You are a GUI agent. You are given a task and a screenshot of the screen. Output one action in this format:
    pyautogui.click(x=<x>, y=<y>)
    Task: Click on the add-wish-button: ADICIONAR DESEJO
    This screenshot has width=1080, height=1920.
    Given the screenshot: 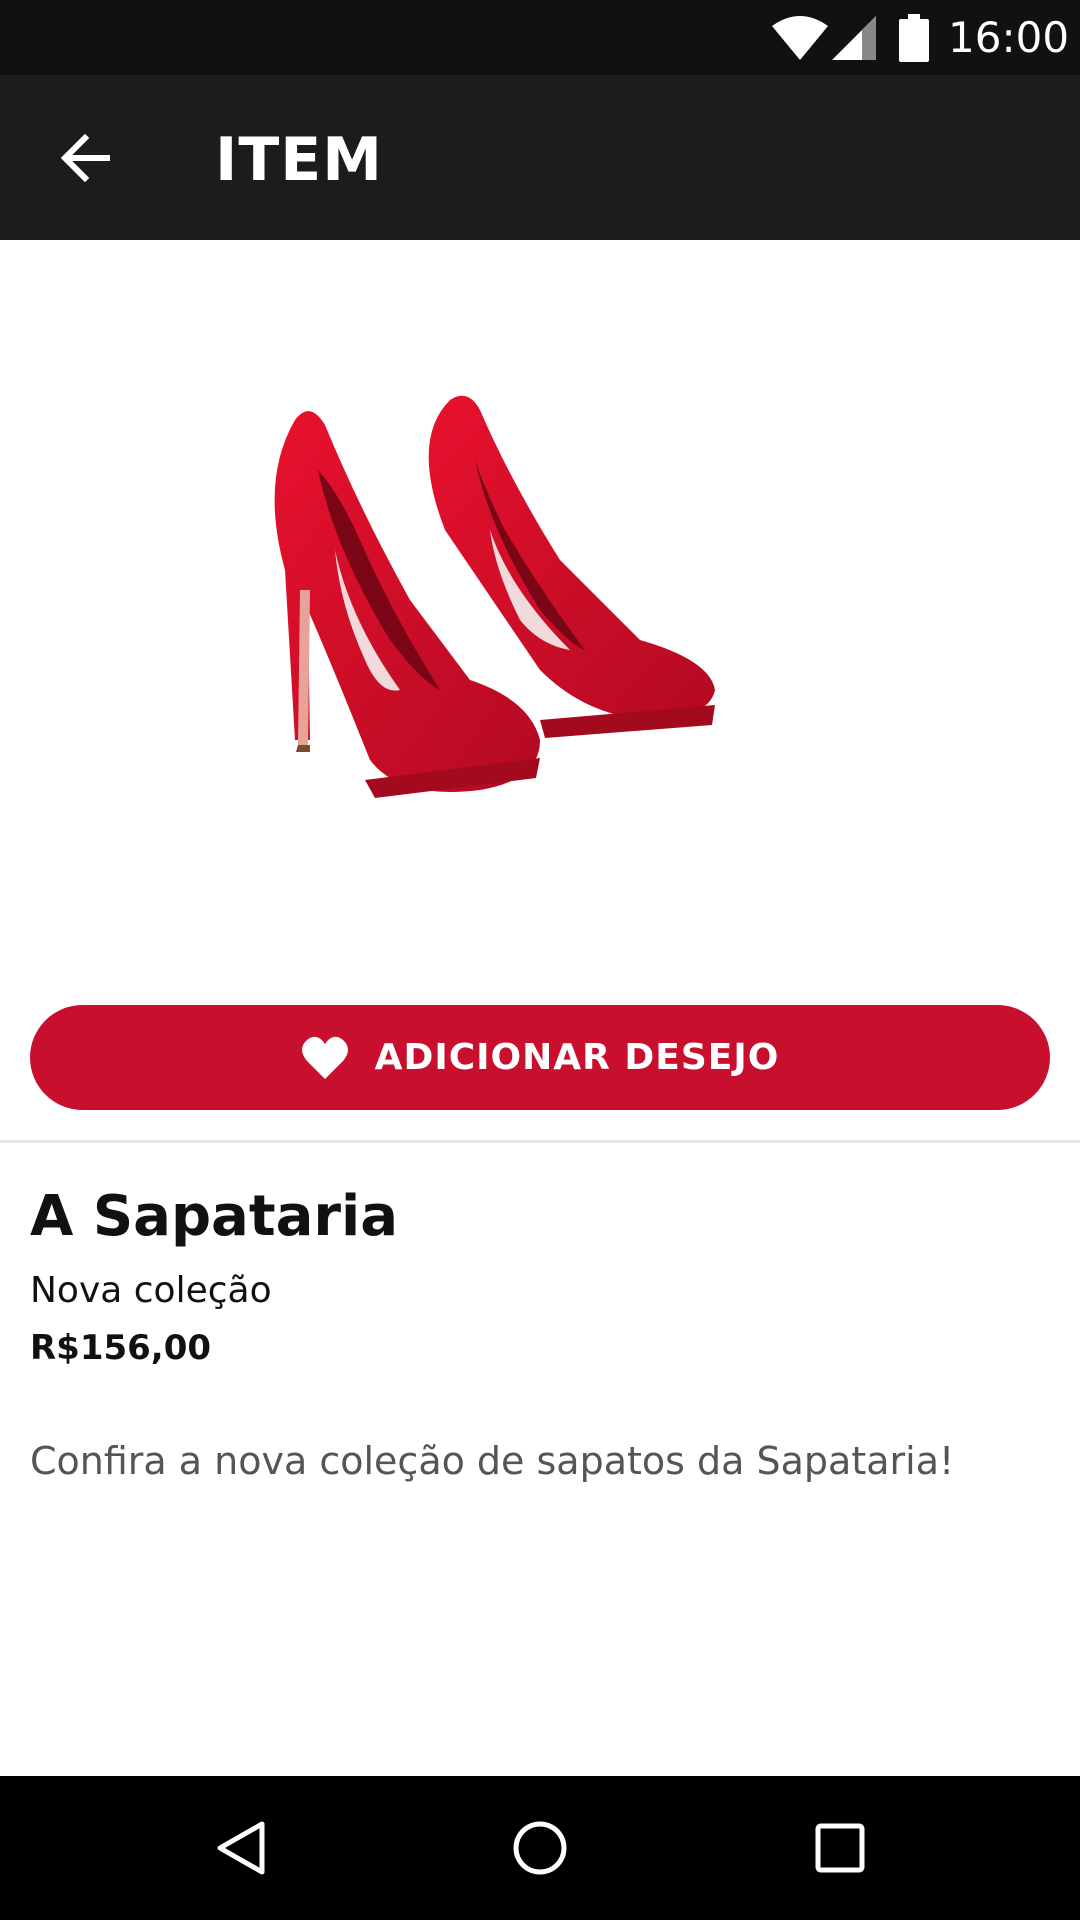 What is the action you would take?
    pyautogui.click(x=540, y=1057)
    